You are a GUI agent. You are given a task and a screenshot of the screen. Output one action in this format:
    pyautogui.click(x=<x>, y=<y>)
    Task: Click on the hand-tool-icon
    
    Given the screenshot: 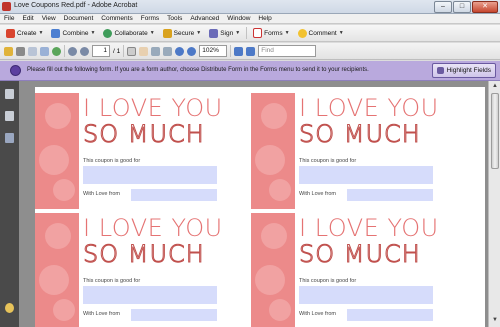 What is the action you would take?
    pyautogui.click(x=144, y=51)
    